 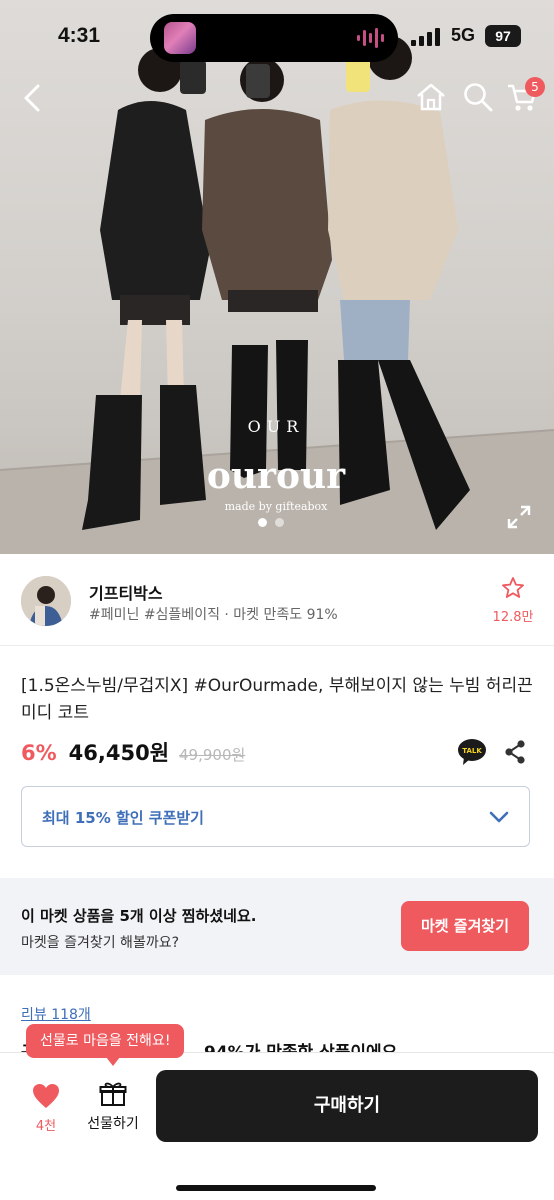 I want to click on gift-tooltip: 선물로 마음을 전해요!, so click(x=105, y=1041).